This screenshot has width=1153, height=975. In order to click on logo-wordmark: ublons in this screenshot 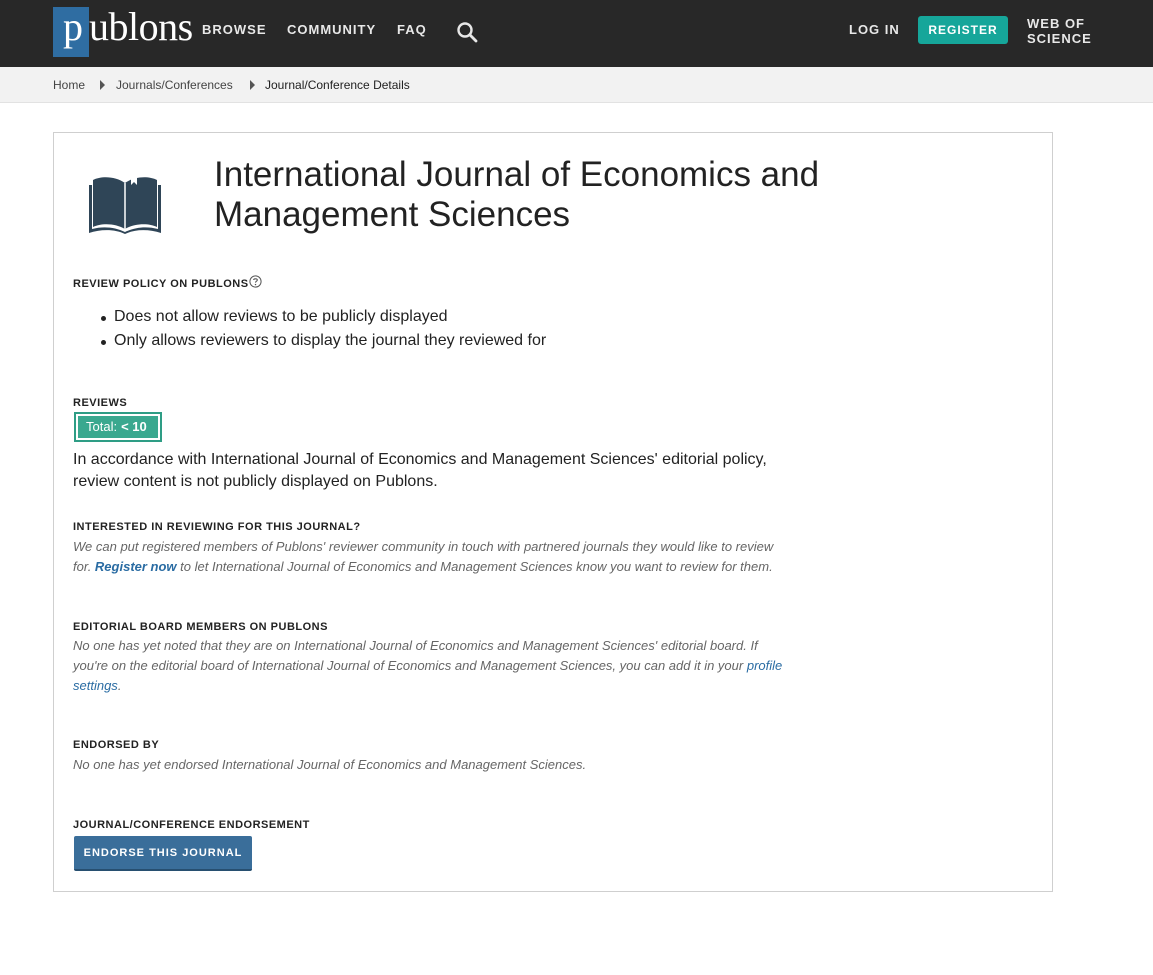, I will do `click(141, 26)`.